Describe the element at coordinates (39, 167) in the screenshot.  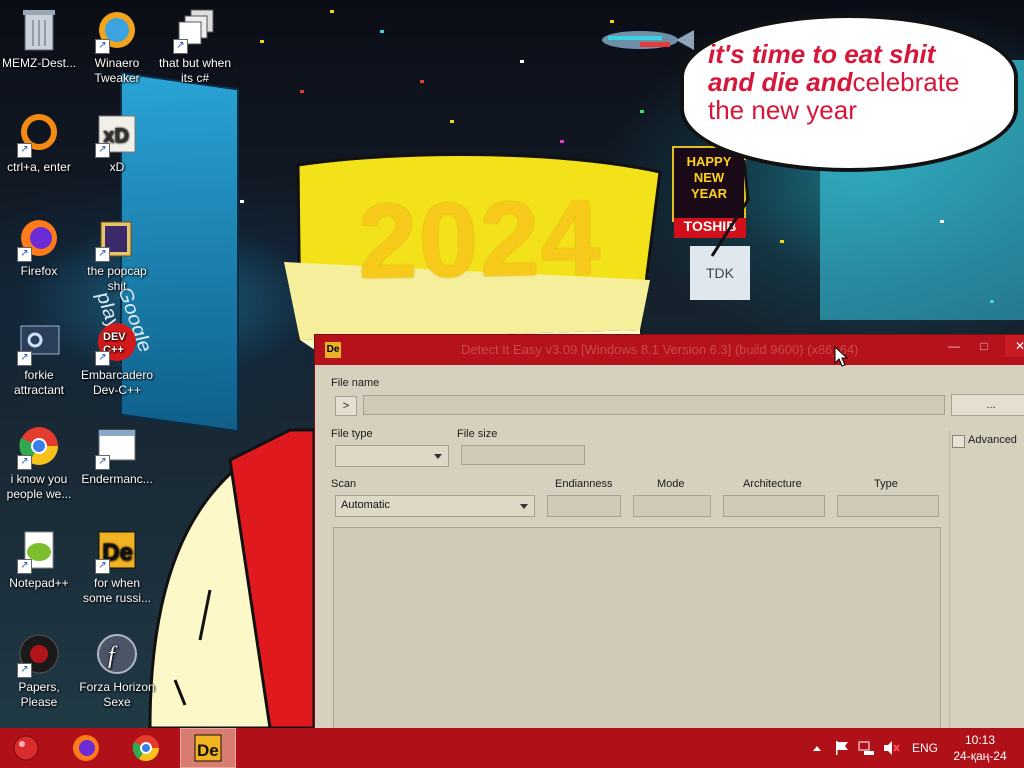
I see `desktop-icon-label: ctrl+a, enter` at that location.